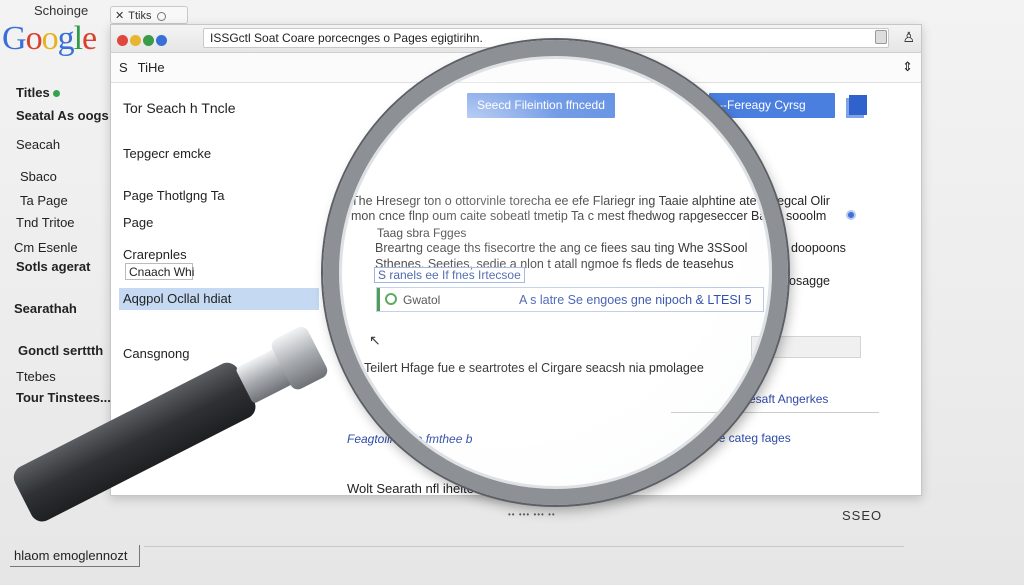 The width and height of the screenshot is (1024, 585). Describe the element at coordinates (167, 153) in the screenshot. I see `sidebar-item: Tepgecr emcke` at that location.